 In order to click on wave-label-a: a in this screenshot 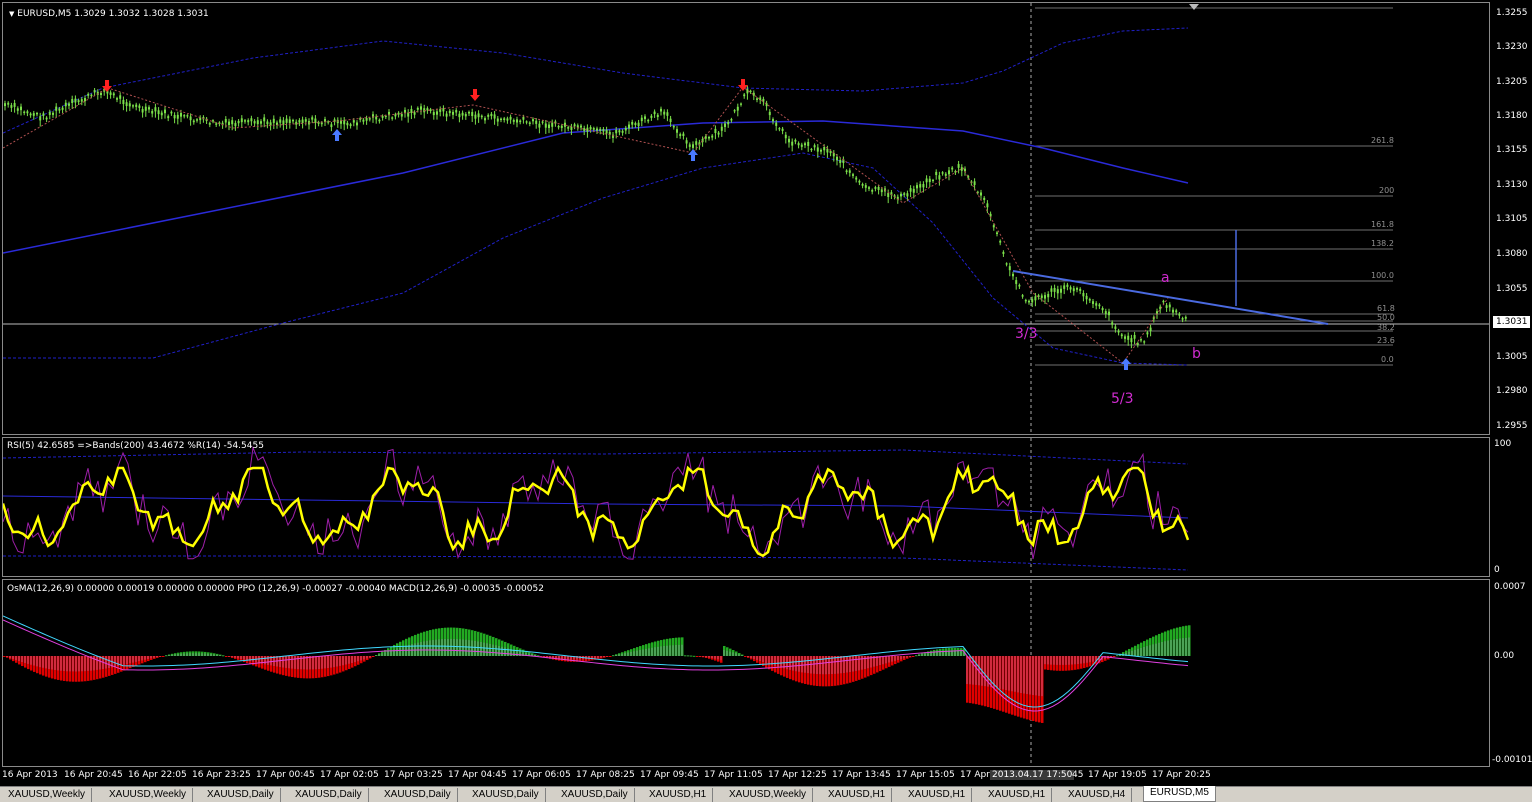, I will do `click(1165, 278)`.